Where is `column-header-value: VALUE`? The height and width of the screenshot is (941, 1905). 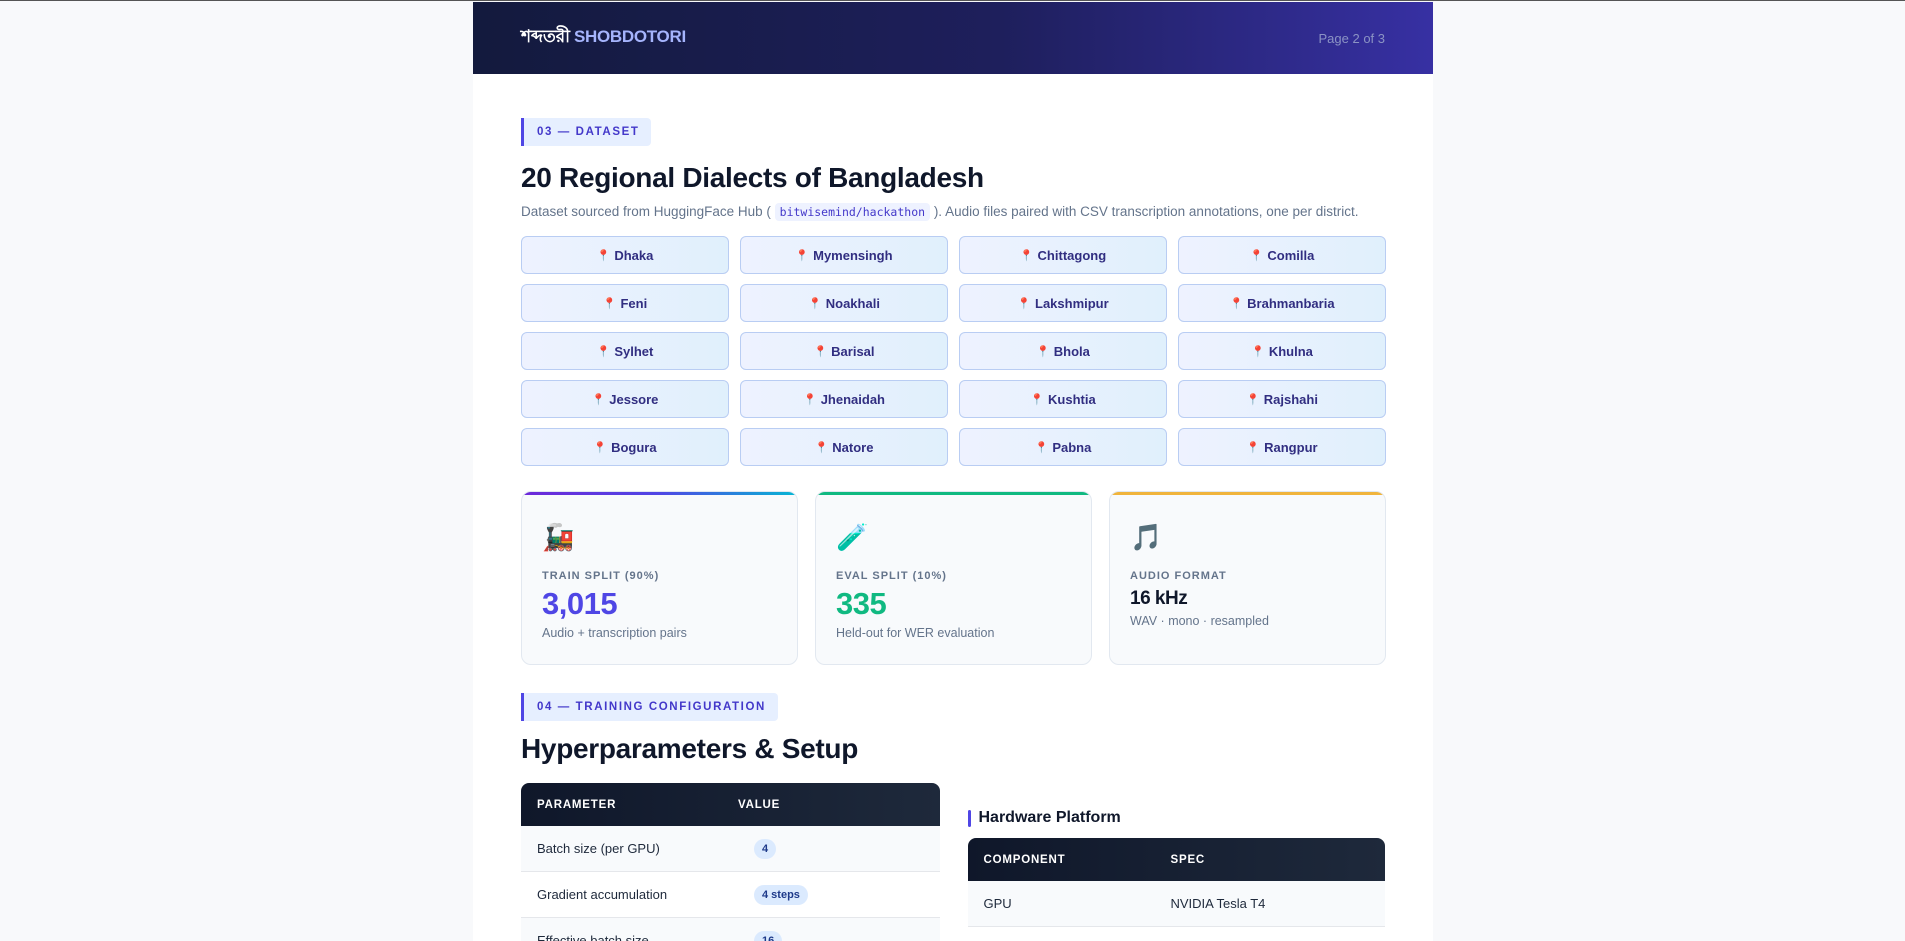
column-header-value: VALUE is located at coordinates (759, 804).